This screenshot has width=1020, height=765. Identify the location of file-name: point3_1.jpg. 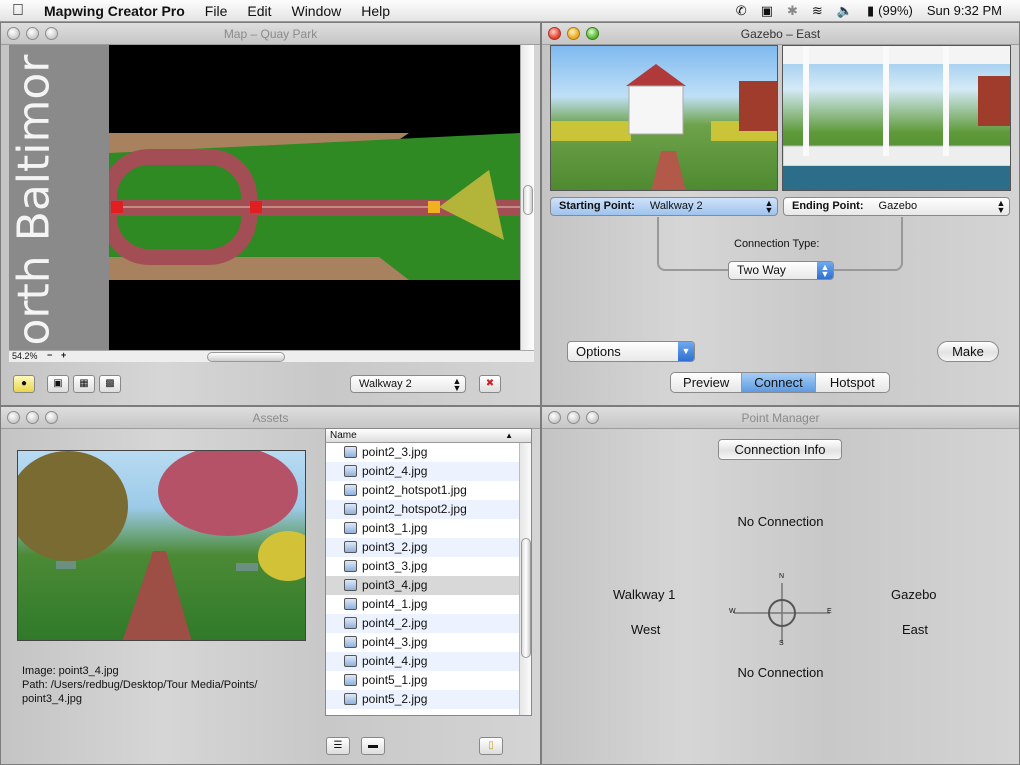
(395, 528).